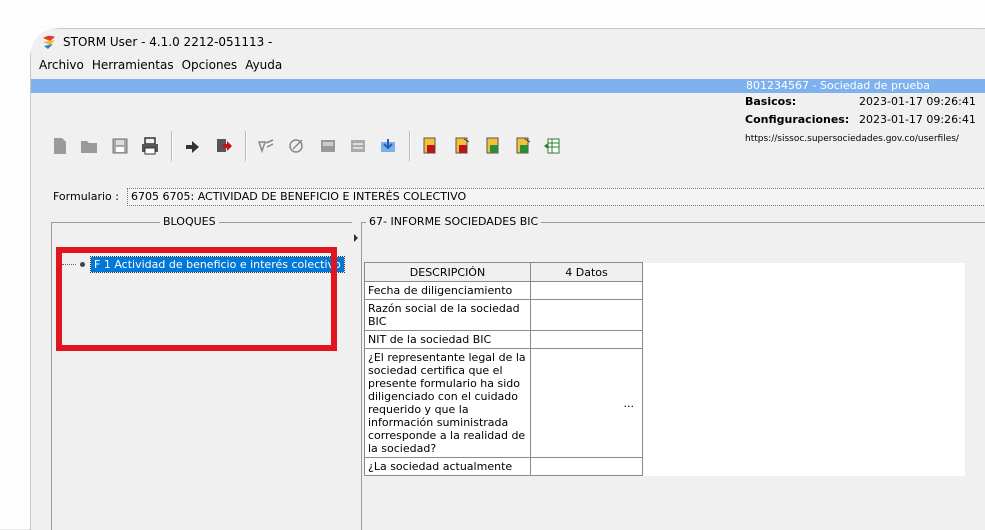  What do you see at coordinates (89, 146) in the screenshot?
I see `open-icon` at bounding box center [89, 146].